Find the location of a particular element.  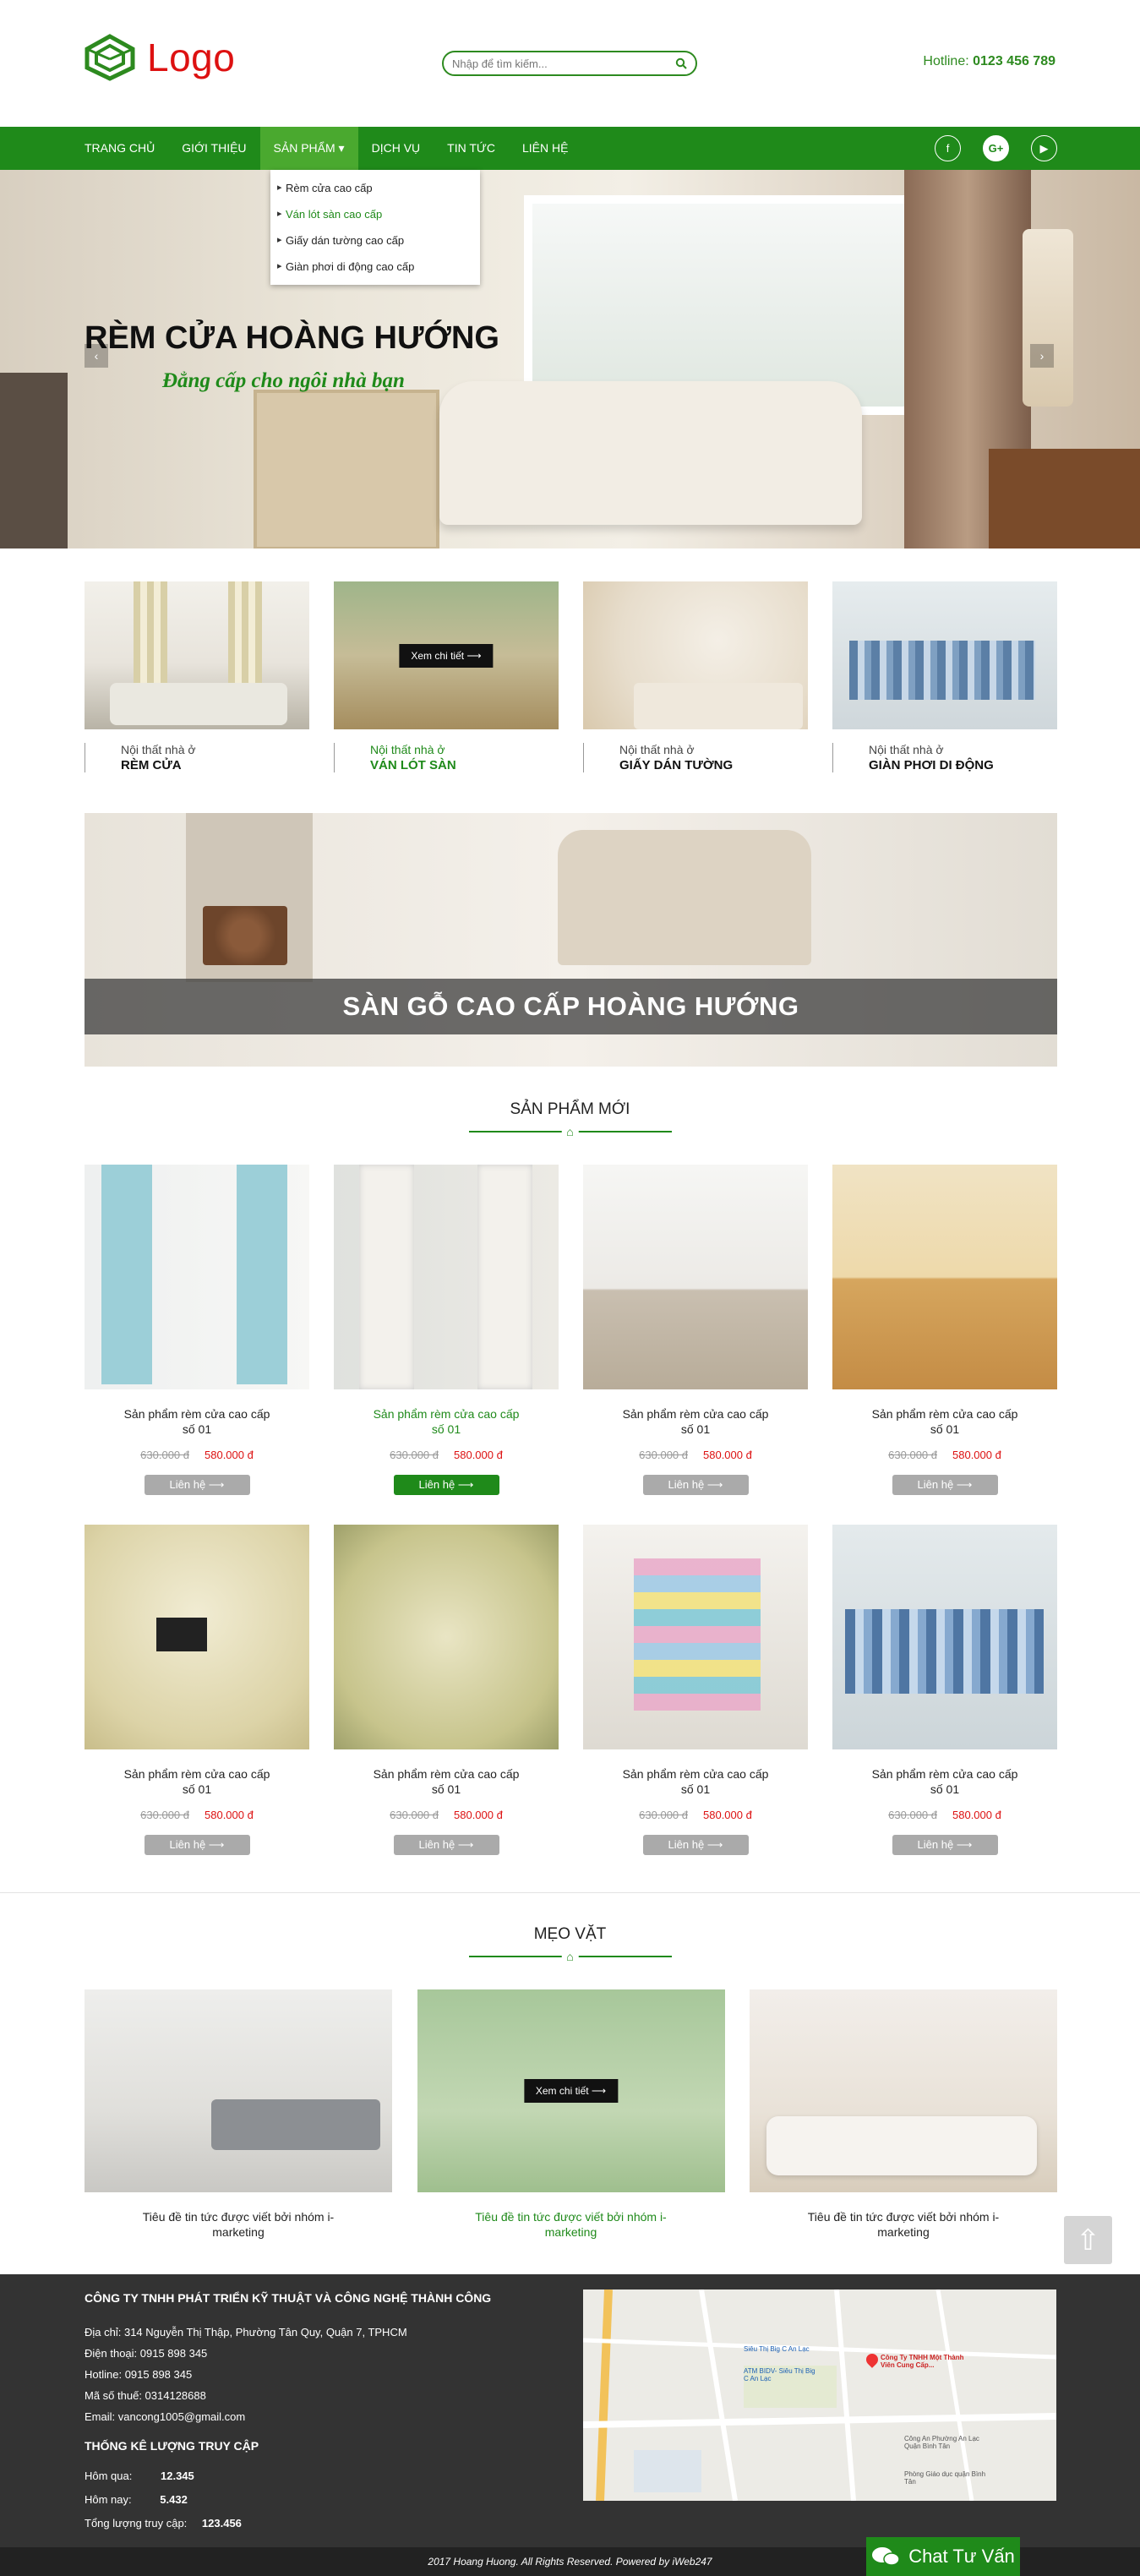

chat-button: Chat Tư Vấn is located at coordinates (943, 2556).